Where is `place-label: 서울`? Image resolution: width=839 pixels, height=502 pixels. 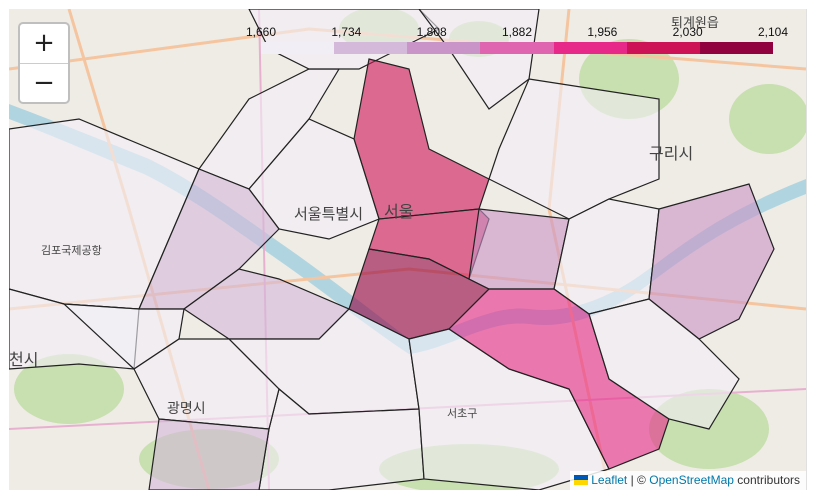
place-label: 서울 is located at coordinates (398, 212).